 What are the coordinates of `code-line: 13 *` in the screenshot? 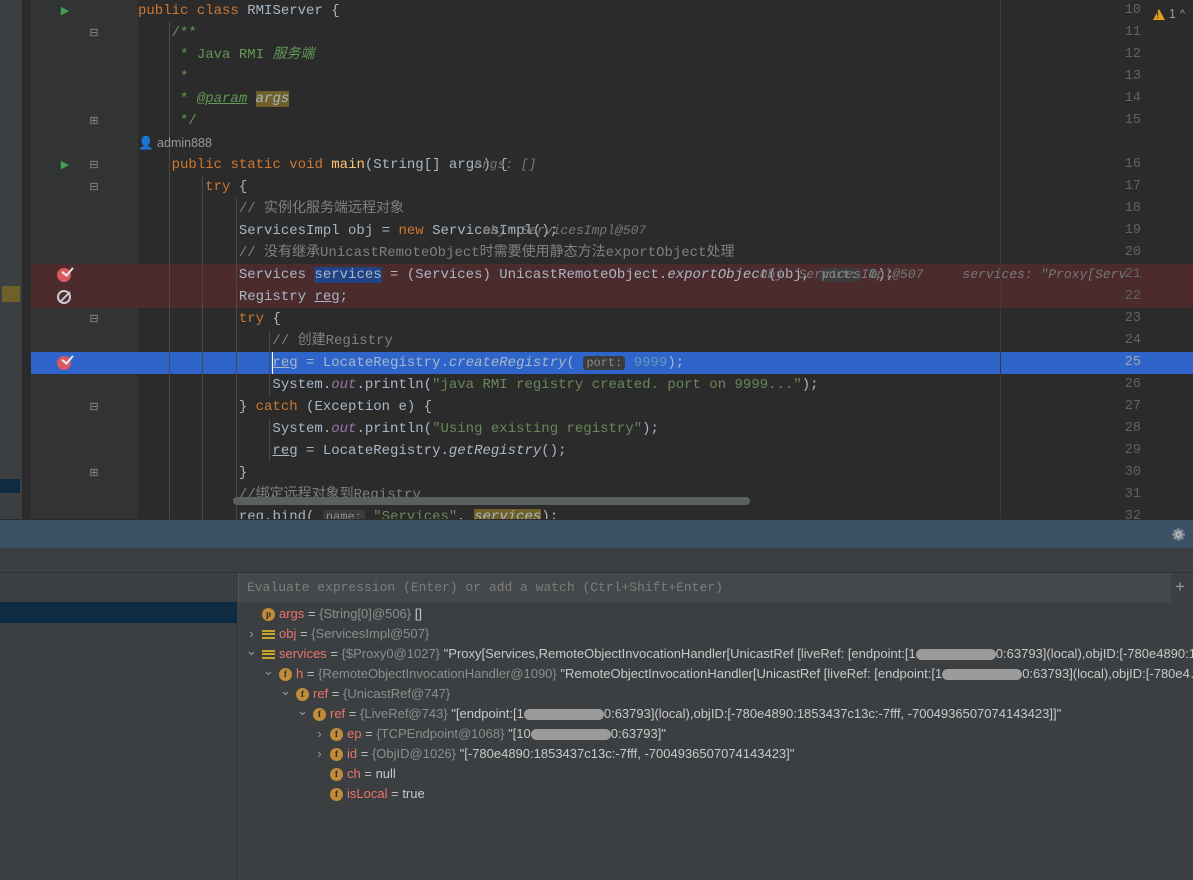 It's located at (596, 77).